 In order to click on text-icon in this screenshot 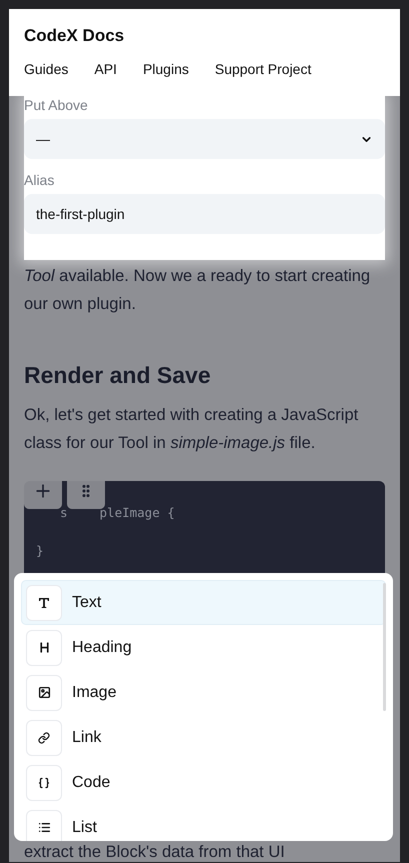, I will do `click(44, 603)`.